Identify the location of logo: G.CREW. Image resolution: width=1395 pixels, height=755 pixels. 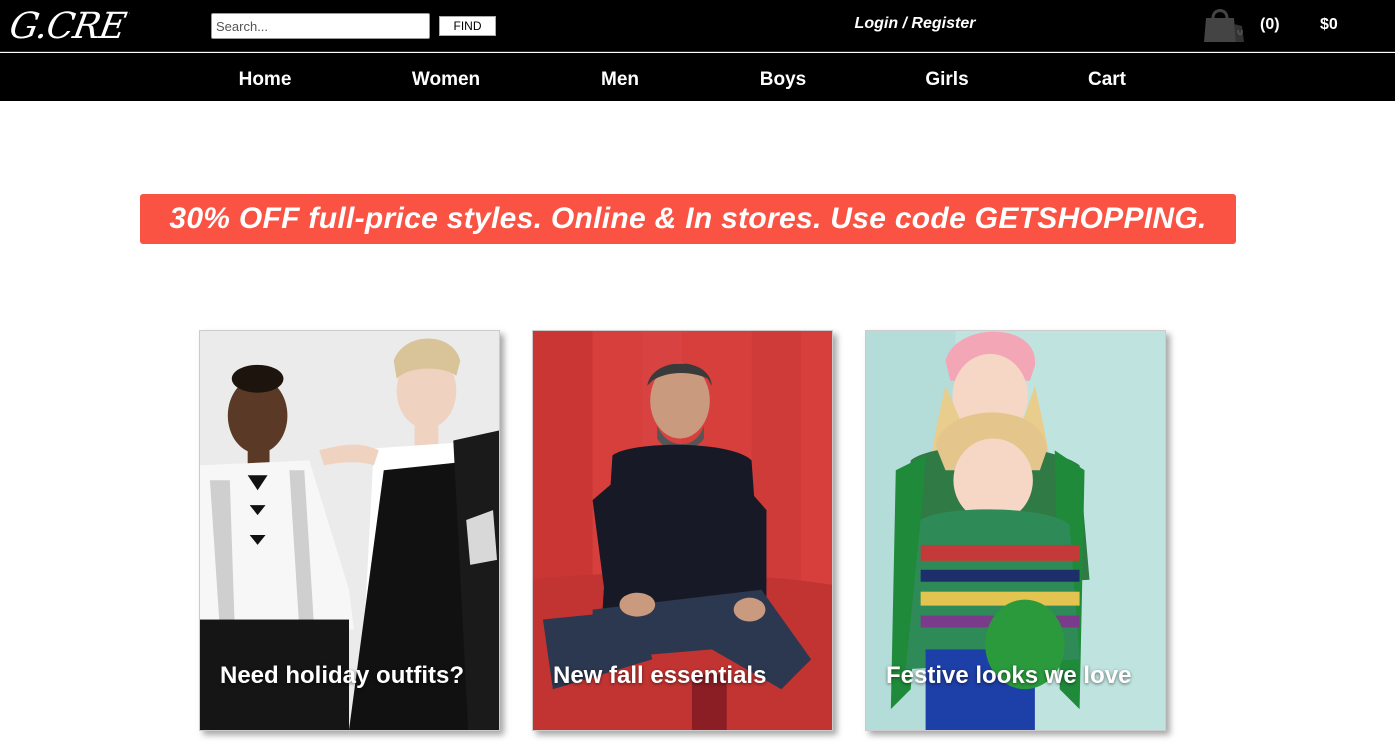
(70, 28).